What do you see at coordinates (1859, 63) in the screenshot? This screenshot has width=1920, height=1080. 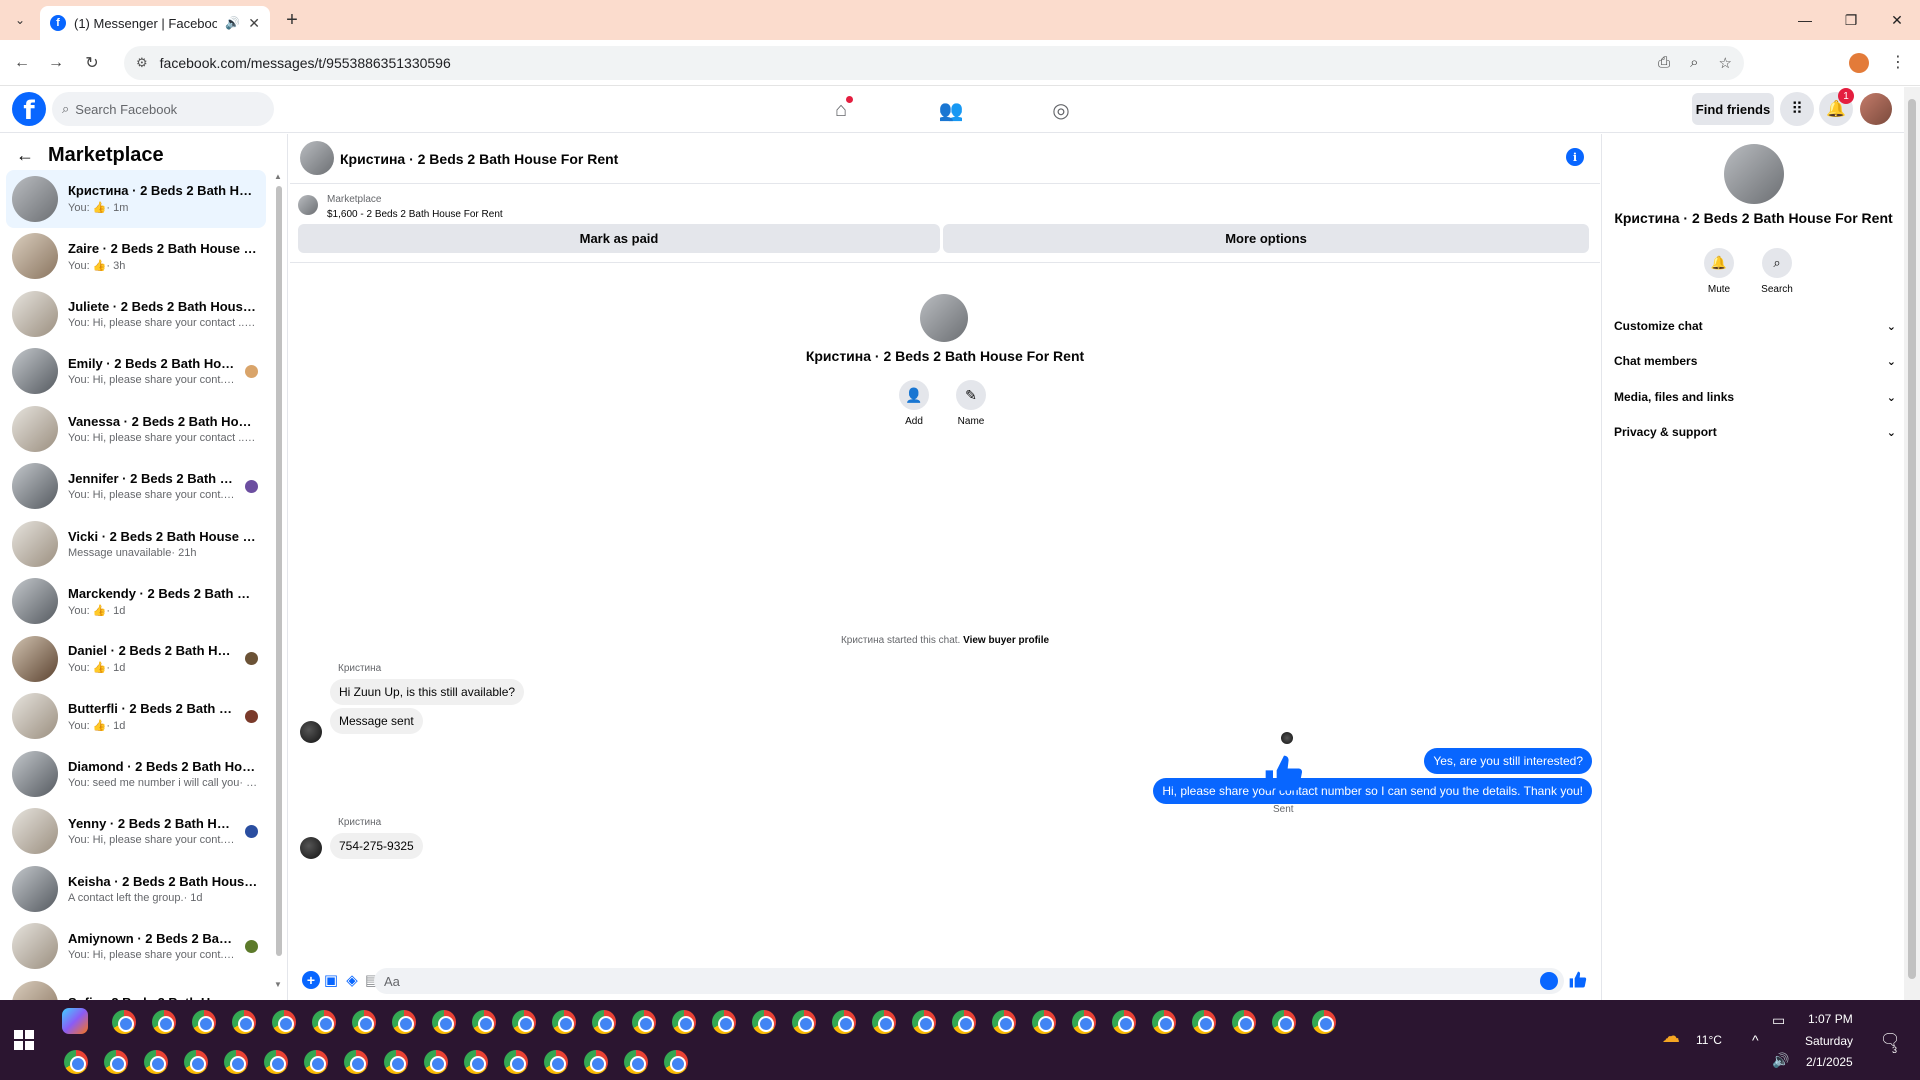 I see `browser-profile-icon` at bounding box center [1859, 63].